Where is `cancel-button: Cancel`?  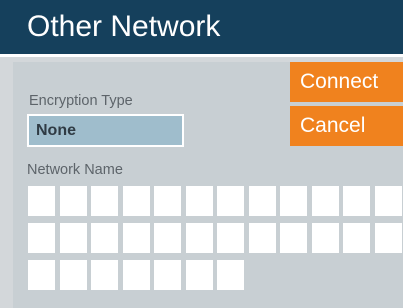
cancel-button: Cancel is located at coordinates (346, 126).